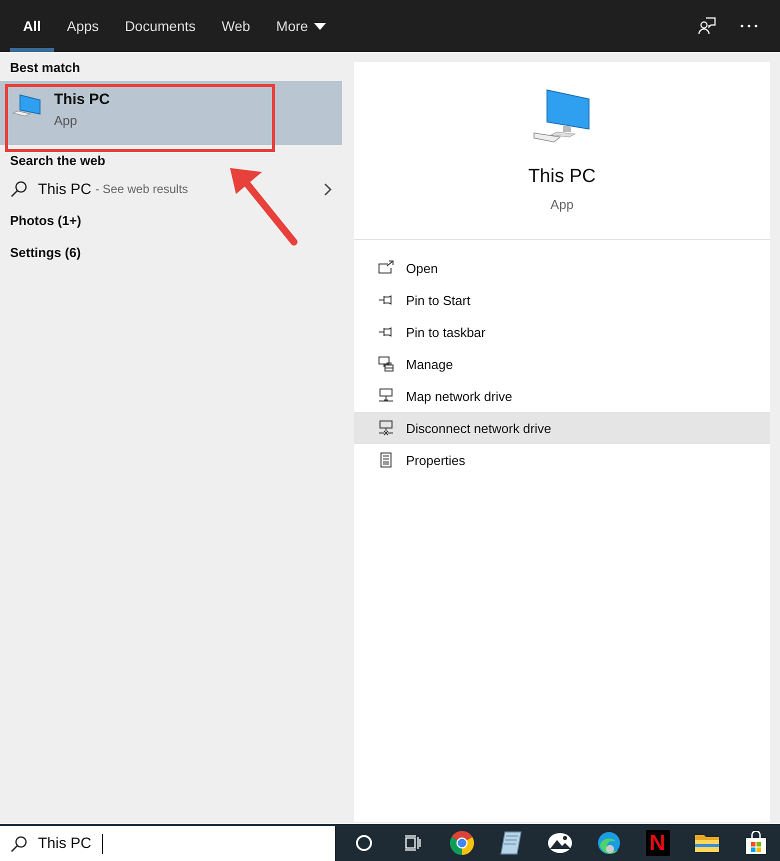  Describe the element at coordinates (46, 220) in the screenshot. I see `category-heading: Photos (1+)` at that location.